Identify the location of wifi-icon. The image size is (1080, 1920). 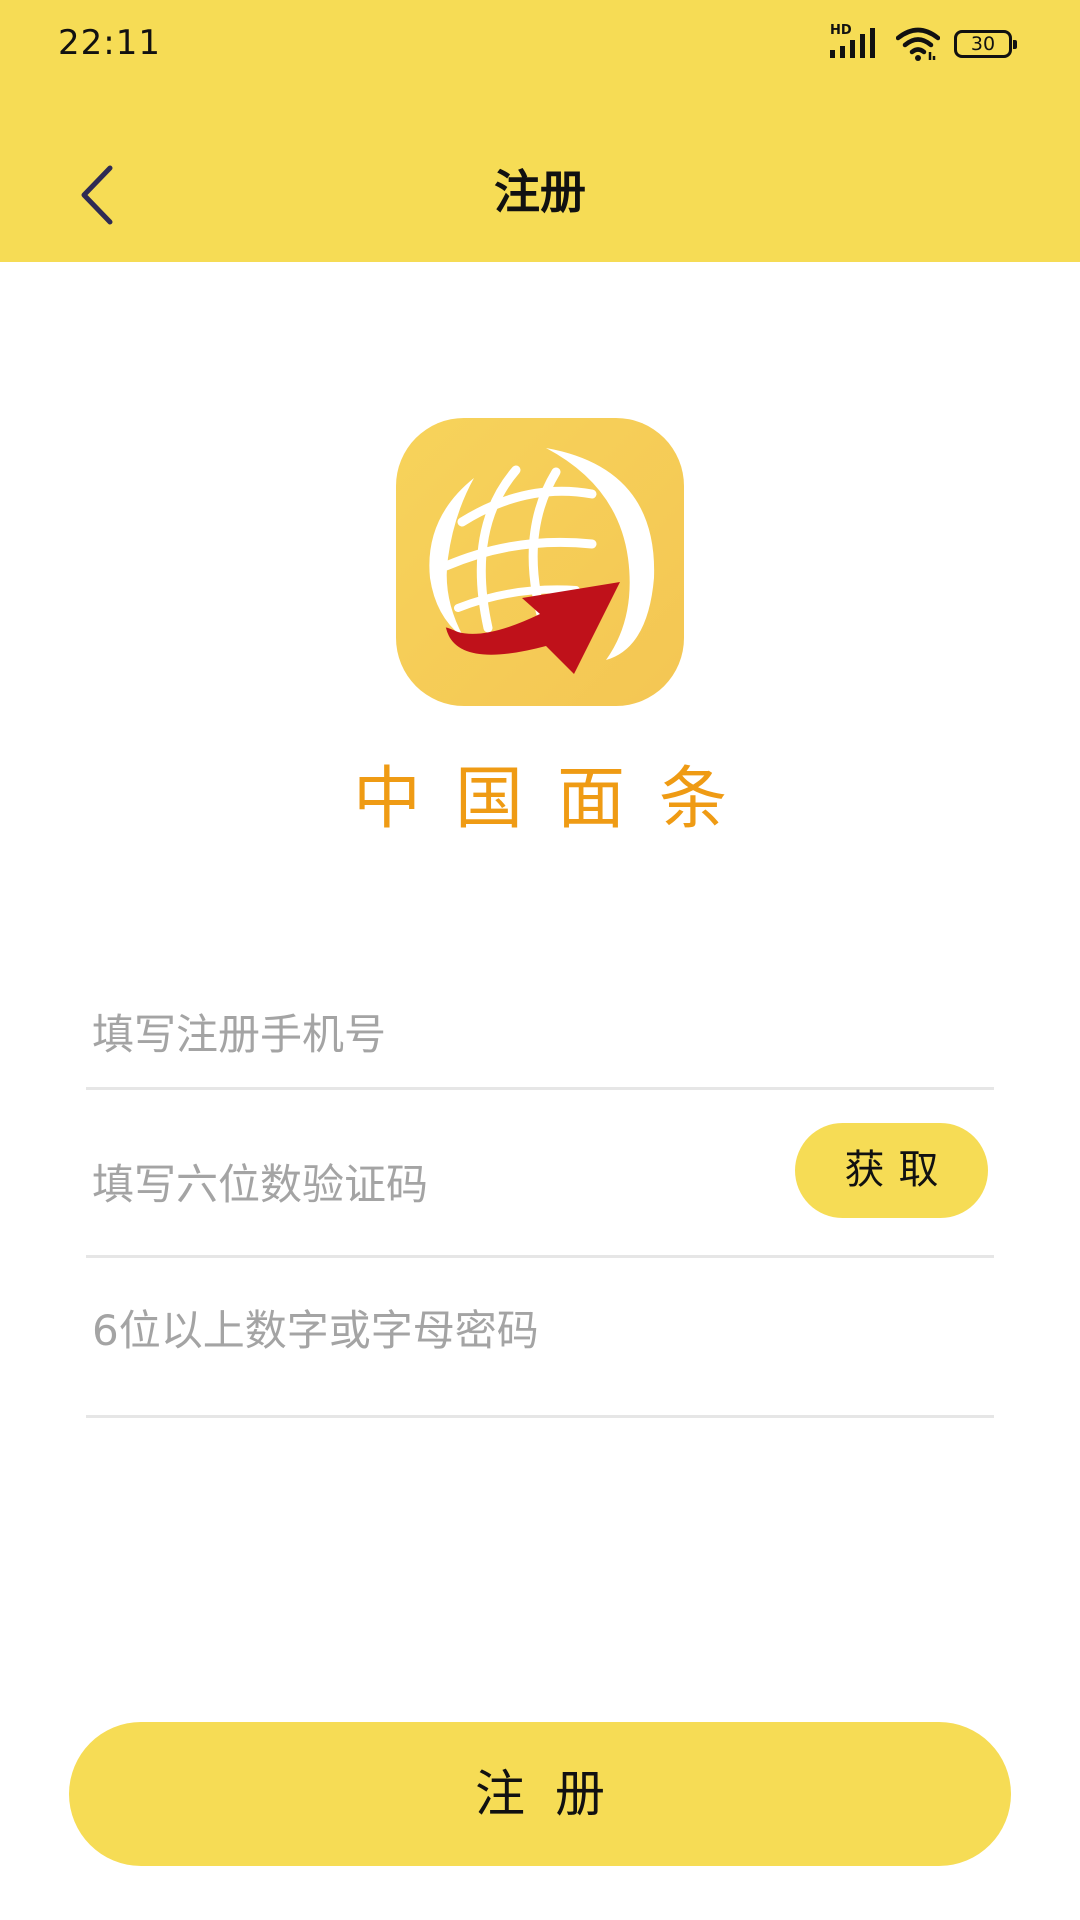
(918, 44).